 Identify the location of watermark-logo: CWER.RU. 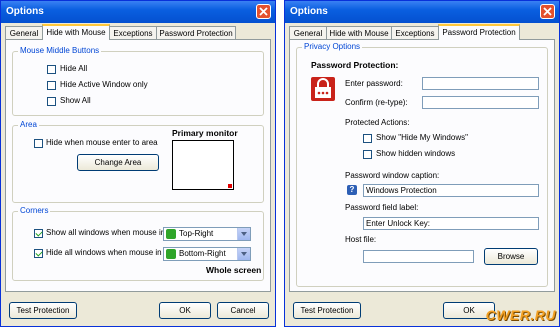
(520, 315).